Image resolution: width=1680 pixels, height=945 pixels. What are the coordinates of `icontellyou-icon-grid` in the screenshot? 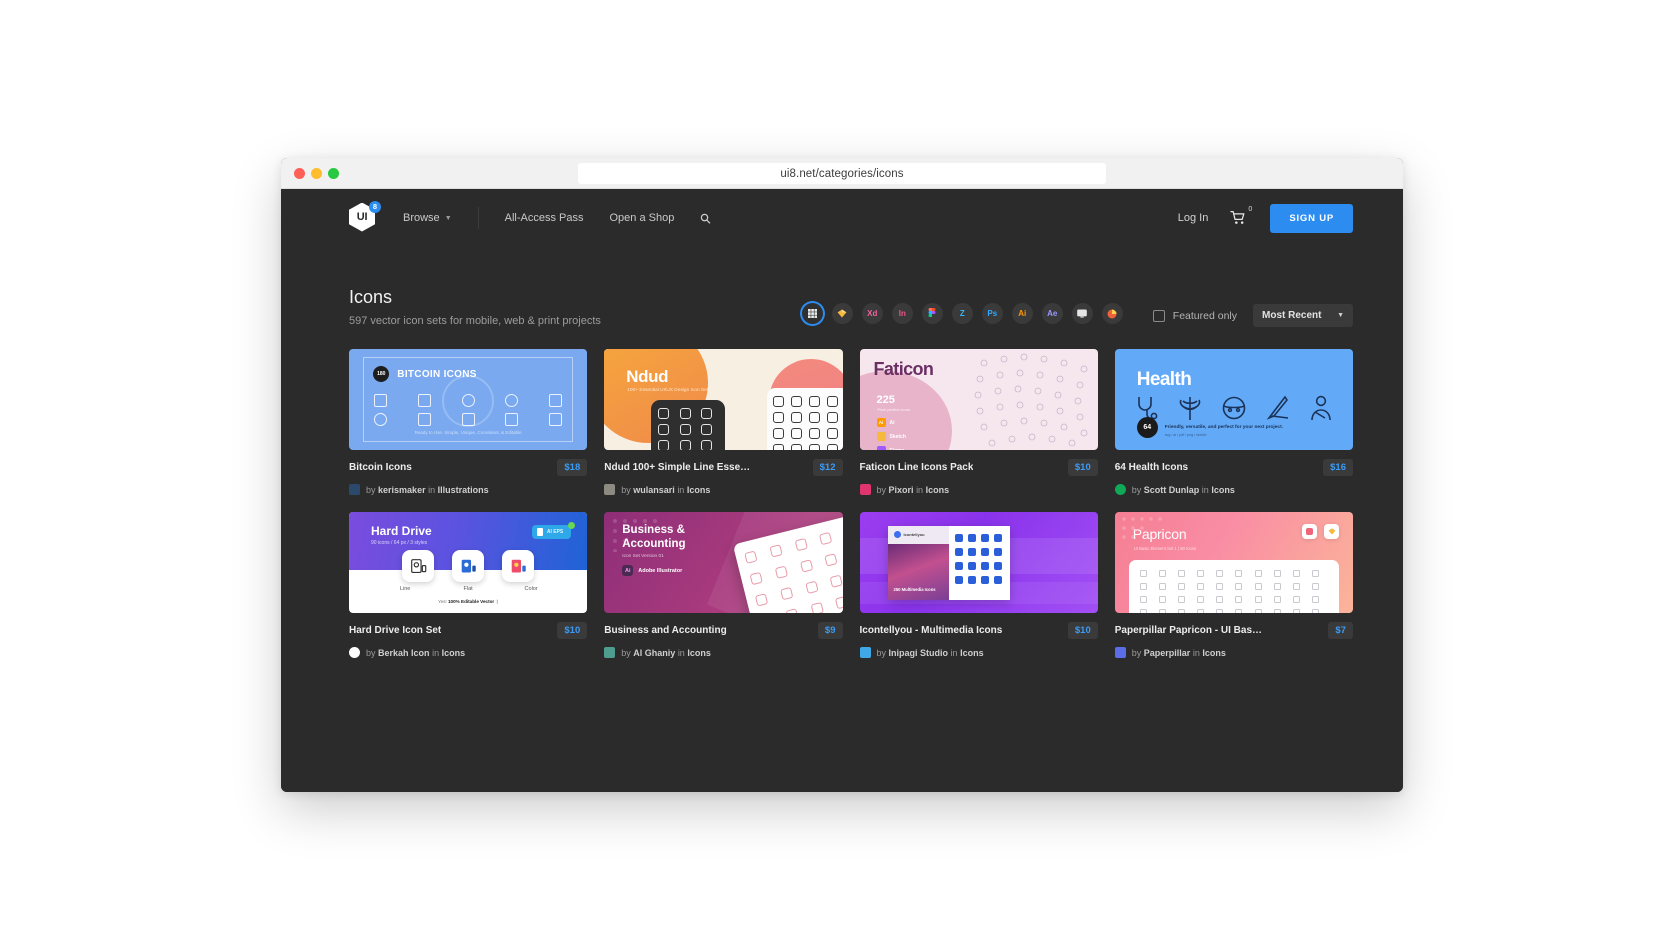 It's located at (979, 559).